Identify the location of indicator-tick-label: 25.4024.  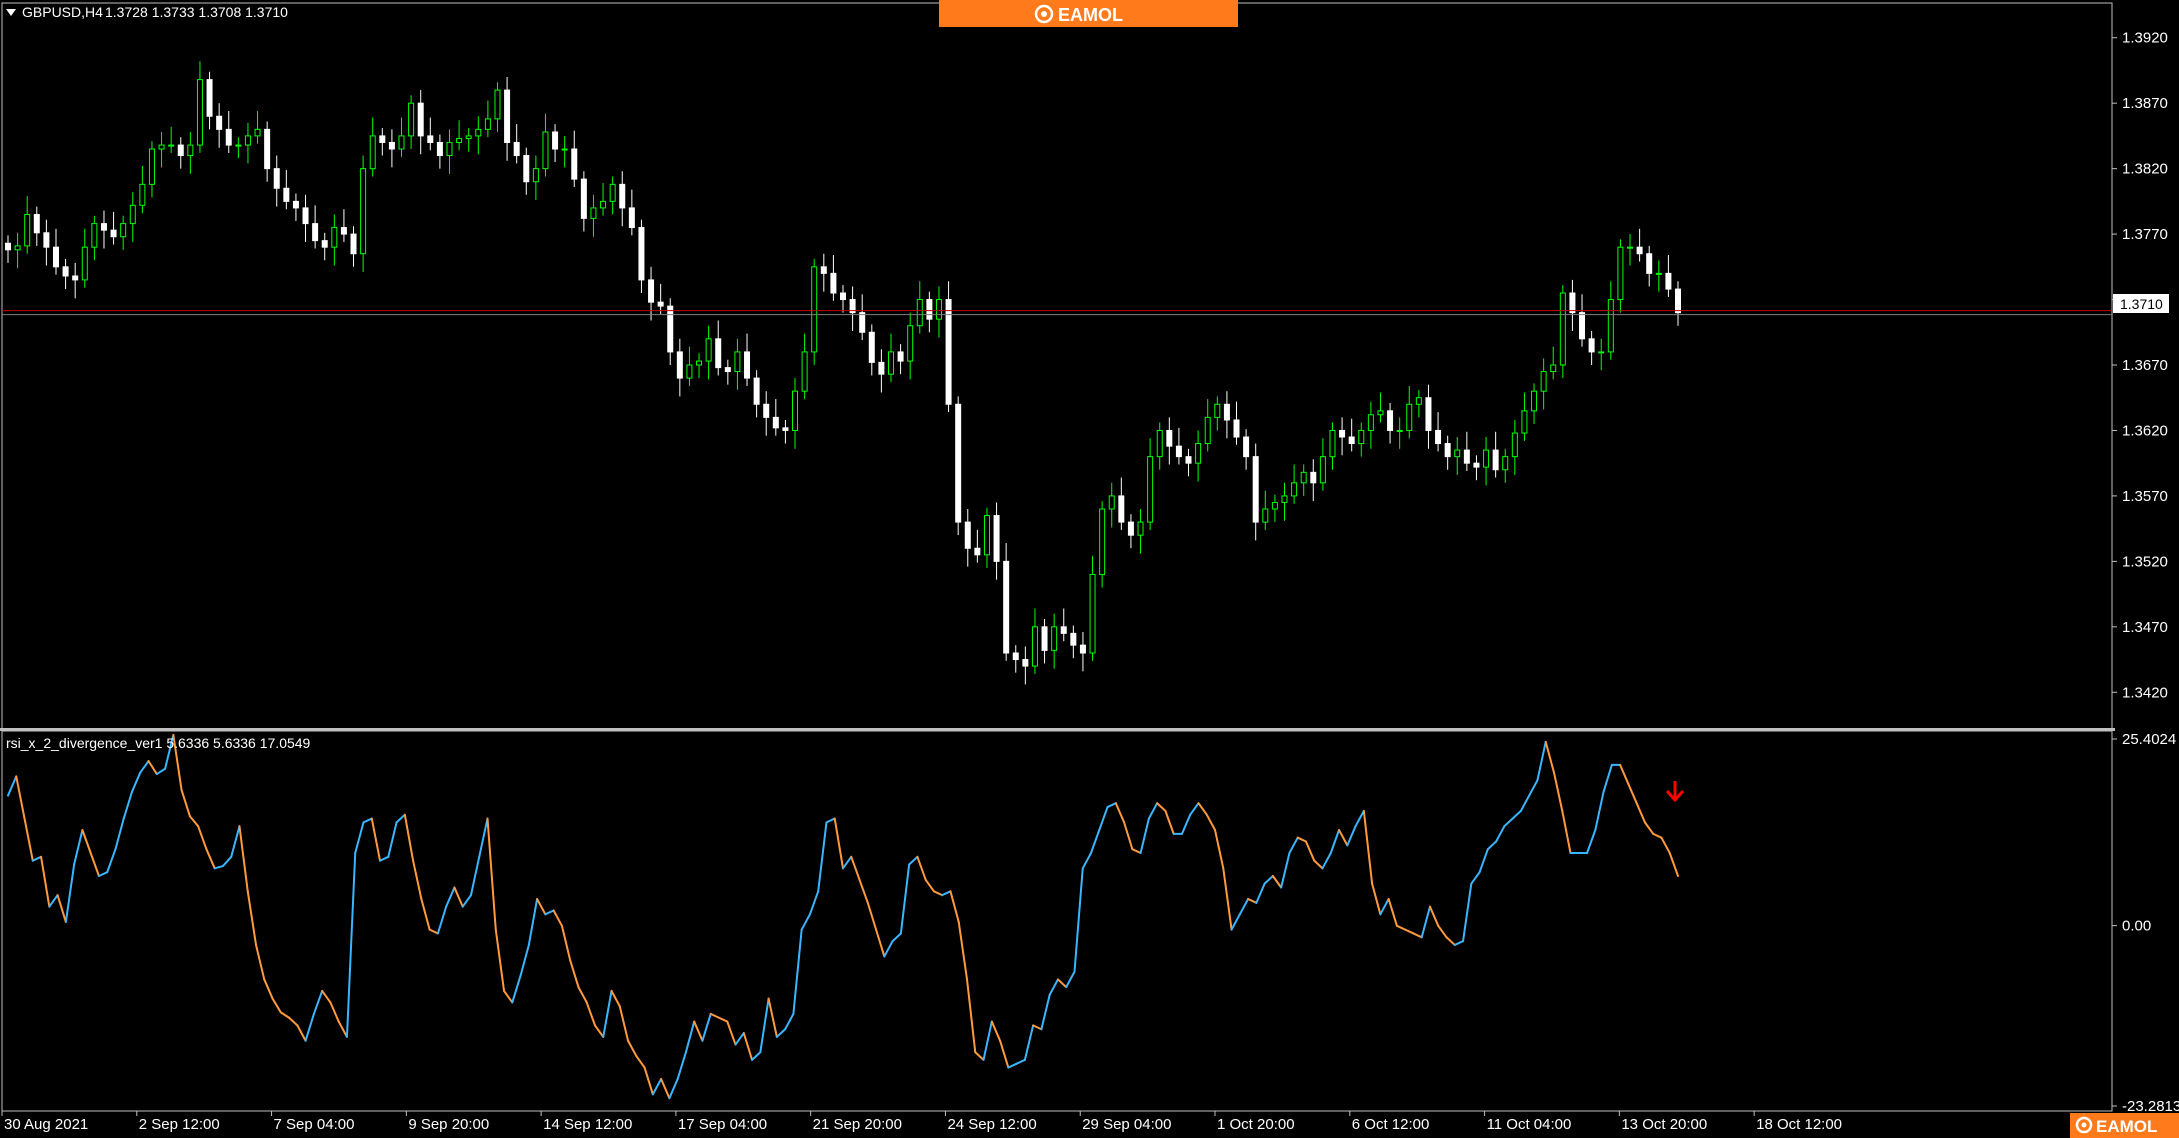
(2149, 739).